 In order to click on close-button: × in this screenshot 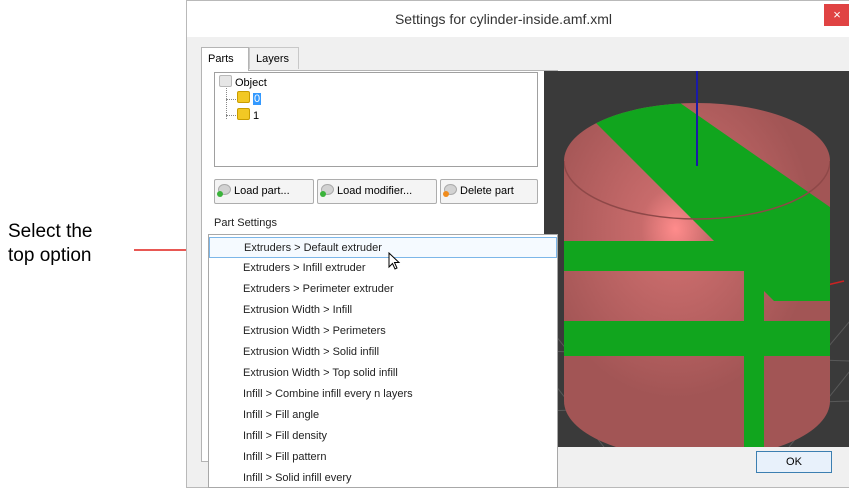, I will do `click(836, 15)`.